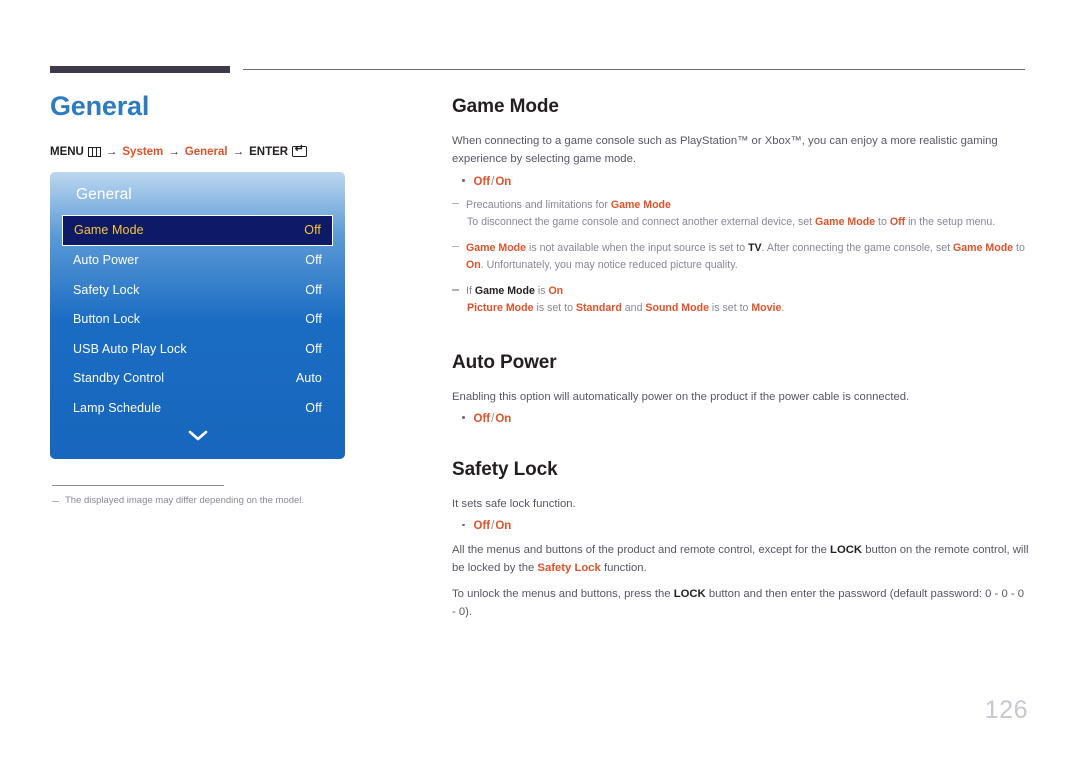 Image resolution: width=1080 pixels, height=763 pixels. Describe the element at coordinates (107, 319) in the screenshot. I see `osd-label: Button Lock` at that location.